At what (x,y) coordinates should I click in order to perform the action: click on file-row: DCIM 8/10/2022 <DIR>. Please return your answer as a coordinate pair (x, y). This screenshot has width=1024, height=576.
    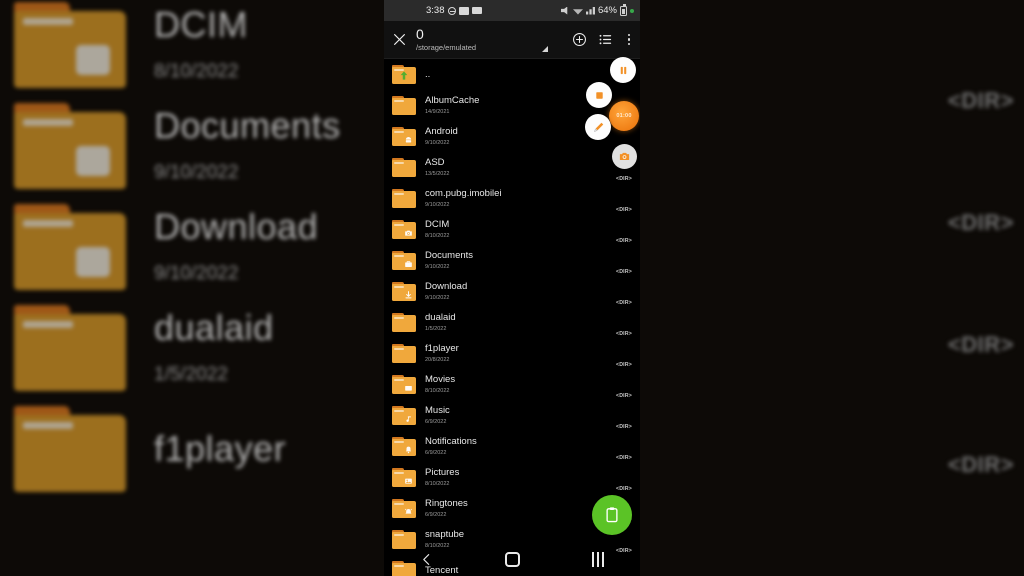
    Looking at the image, I should click on (512, 229).